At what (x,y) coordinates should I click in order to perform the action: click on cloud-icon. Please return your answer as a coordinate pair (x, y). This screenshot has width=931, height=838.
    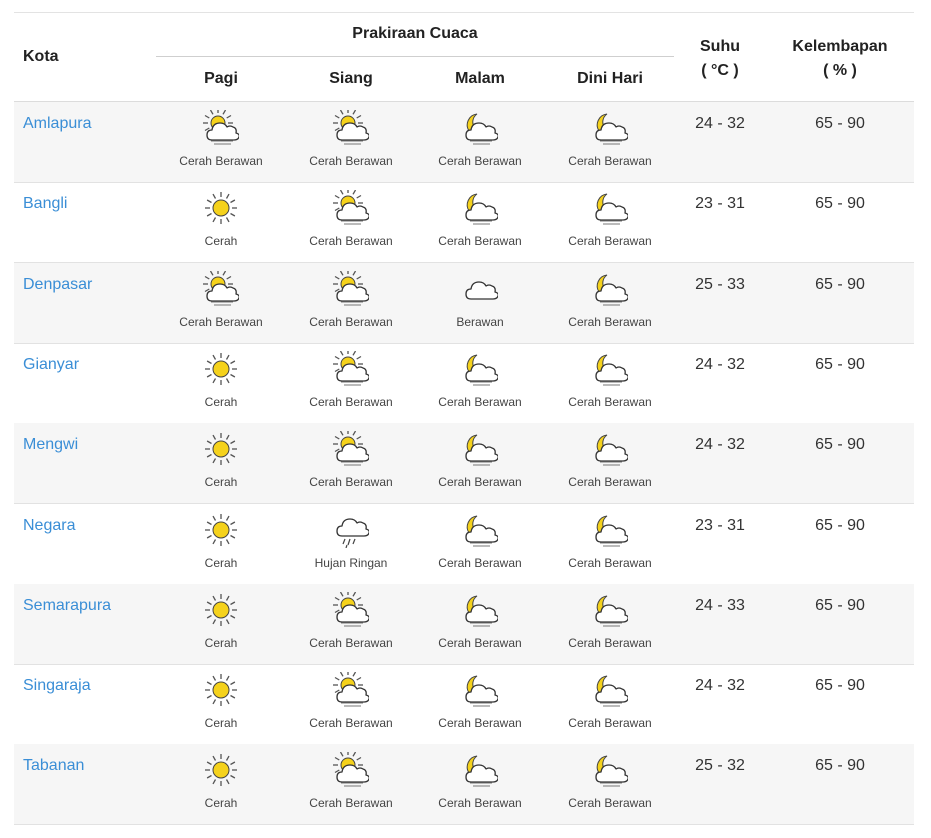
    Looking at the image, I should click on (481, 290).